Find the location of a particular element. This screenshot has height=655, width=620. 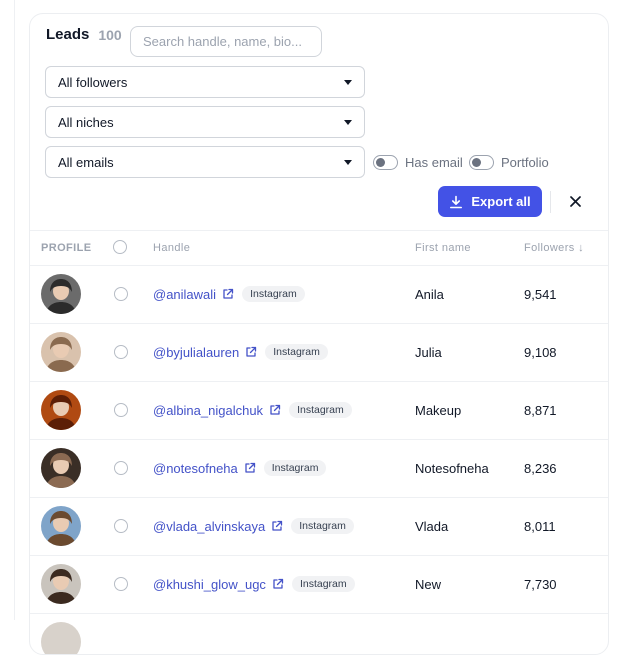

niches-filter-select: All niches is located at coordinates (205, 122).